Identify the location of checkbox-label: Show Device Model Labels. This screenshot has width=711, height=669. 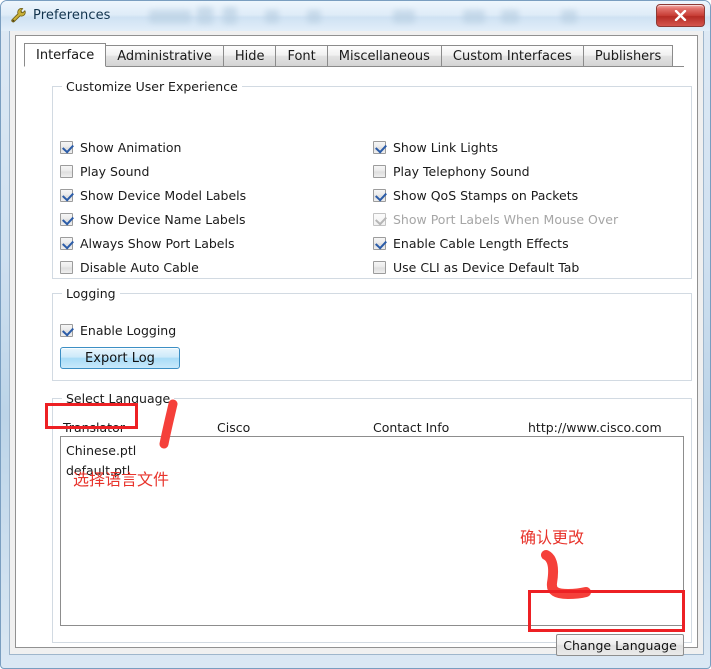
(163, 195).